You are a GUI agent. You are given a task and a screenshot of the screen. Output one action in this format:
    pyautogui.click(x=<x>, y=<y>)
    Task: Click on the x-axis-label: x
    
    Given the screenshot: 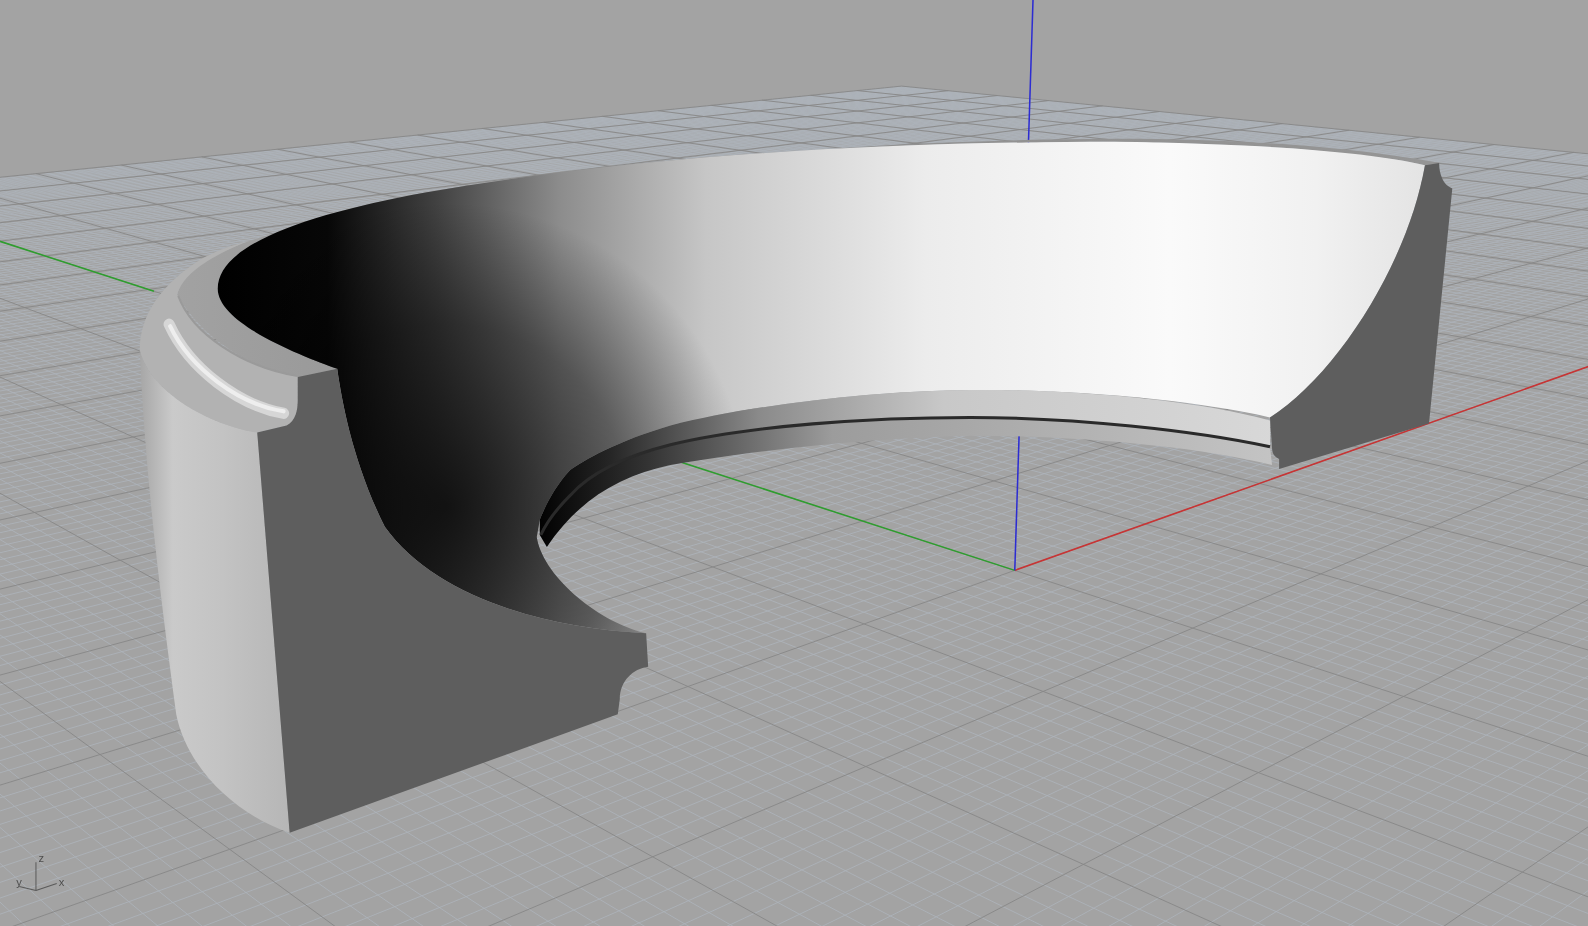 What is the action you would take?
    pyautogui.click(x=61, y=882)
    